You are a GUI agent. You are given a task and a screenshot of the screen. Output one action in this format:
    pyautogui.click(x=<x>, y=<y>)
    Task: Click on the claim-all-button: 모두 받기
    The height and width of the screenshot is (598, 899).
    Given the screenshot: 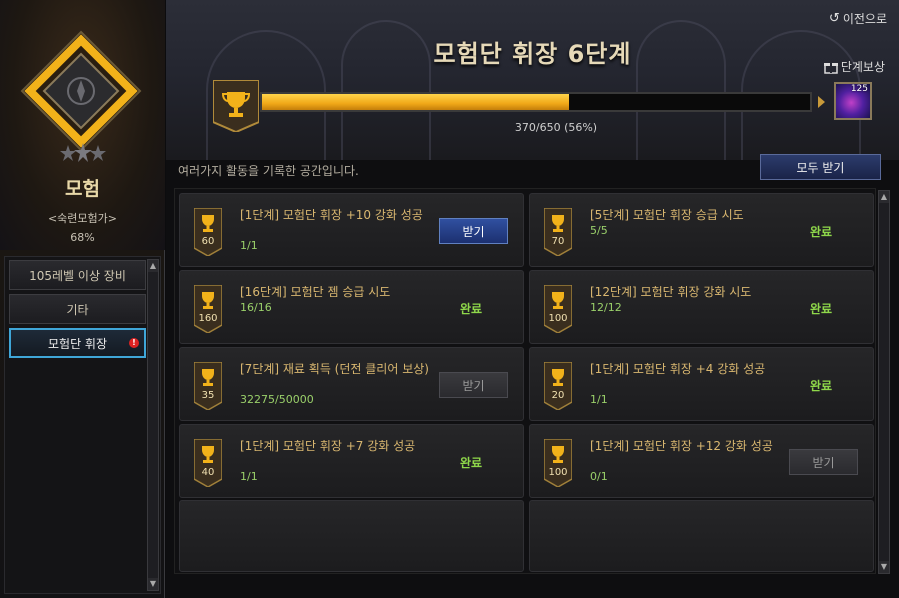 What is the action you would take?
    pyautogui.click(x=820, y=167)
    